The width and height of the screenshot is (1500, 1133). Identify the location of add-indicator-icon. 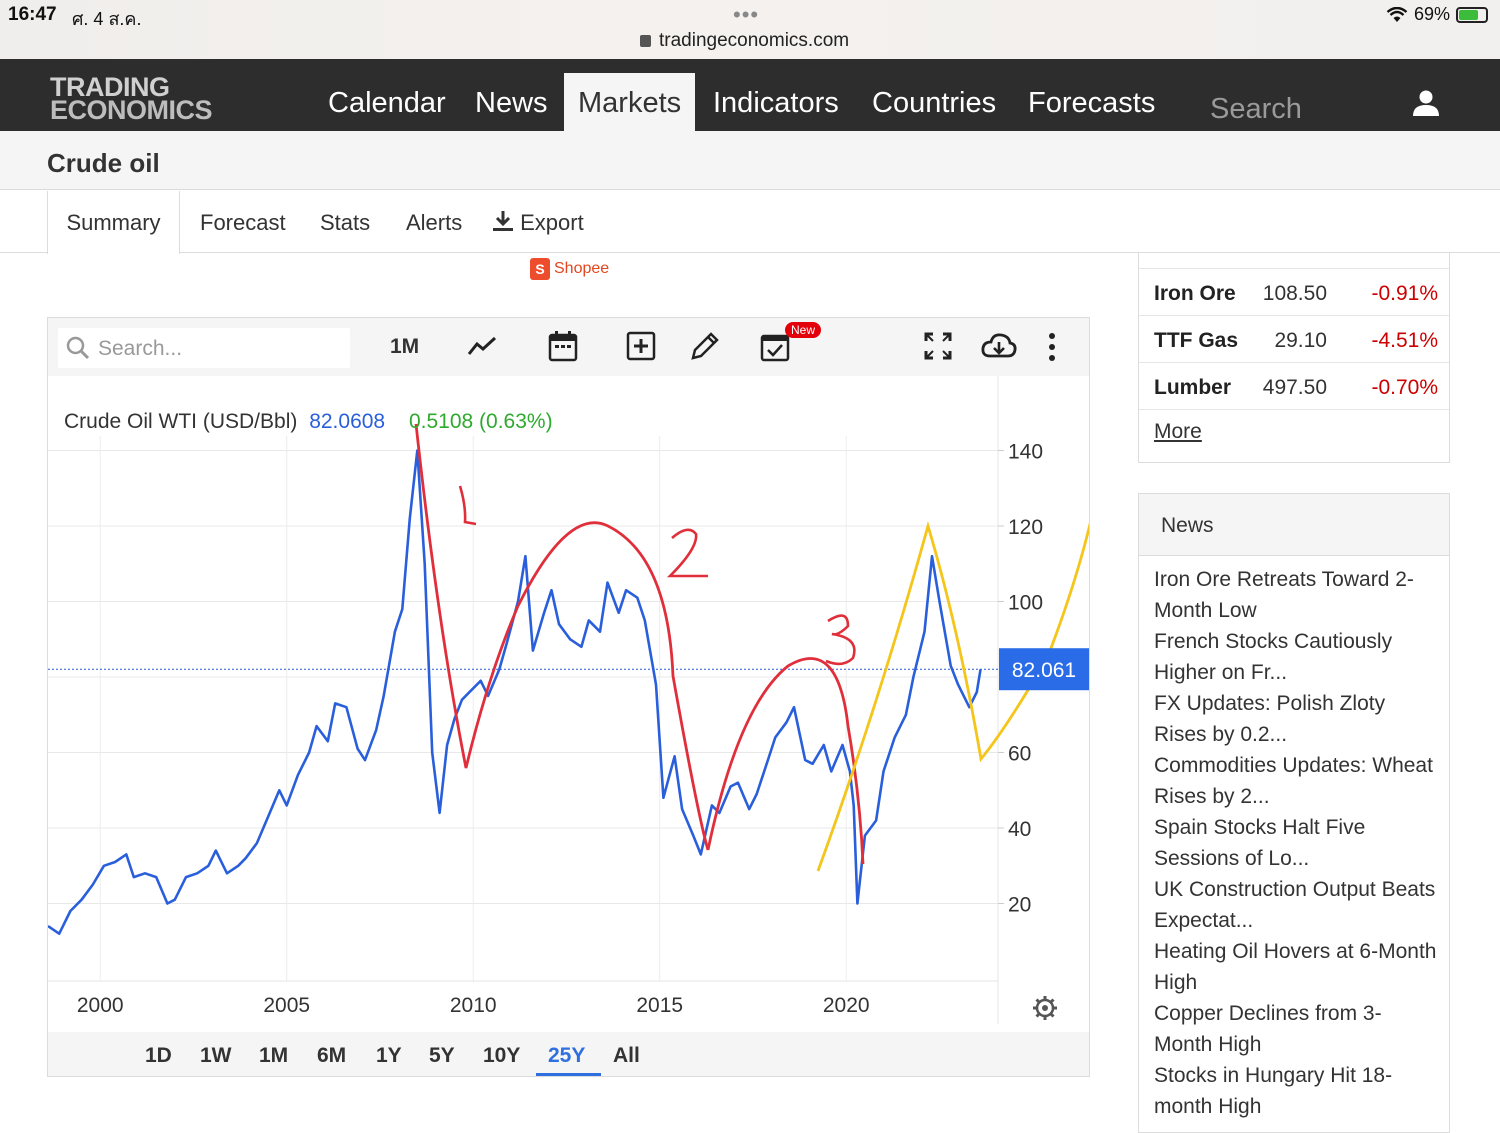
(641, 346).